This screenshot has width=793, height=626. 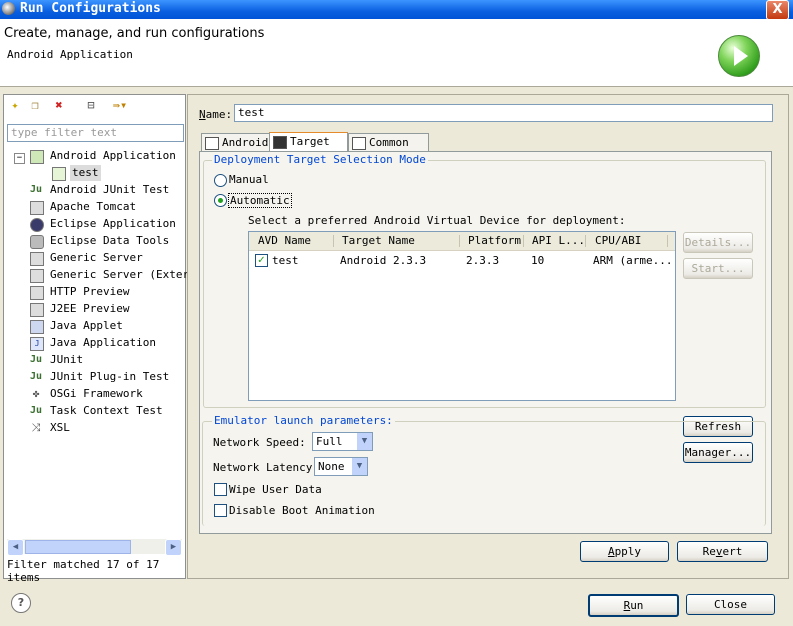 What do you see at coordinates (99, 190) in the screenshot?
I see `tree-item-android-junit-test: Ju Android JUnit Test` at bounding box center [99, 190].